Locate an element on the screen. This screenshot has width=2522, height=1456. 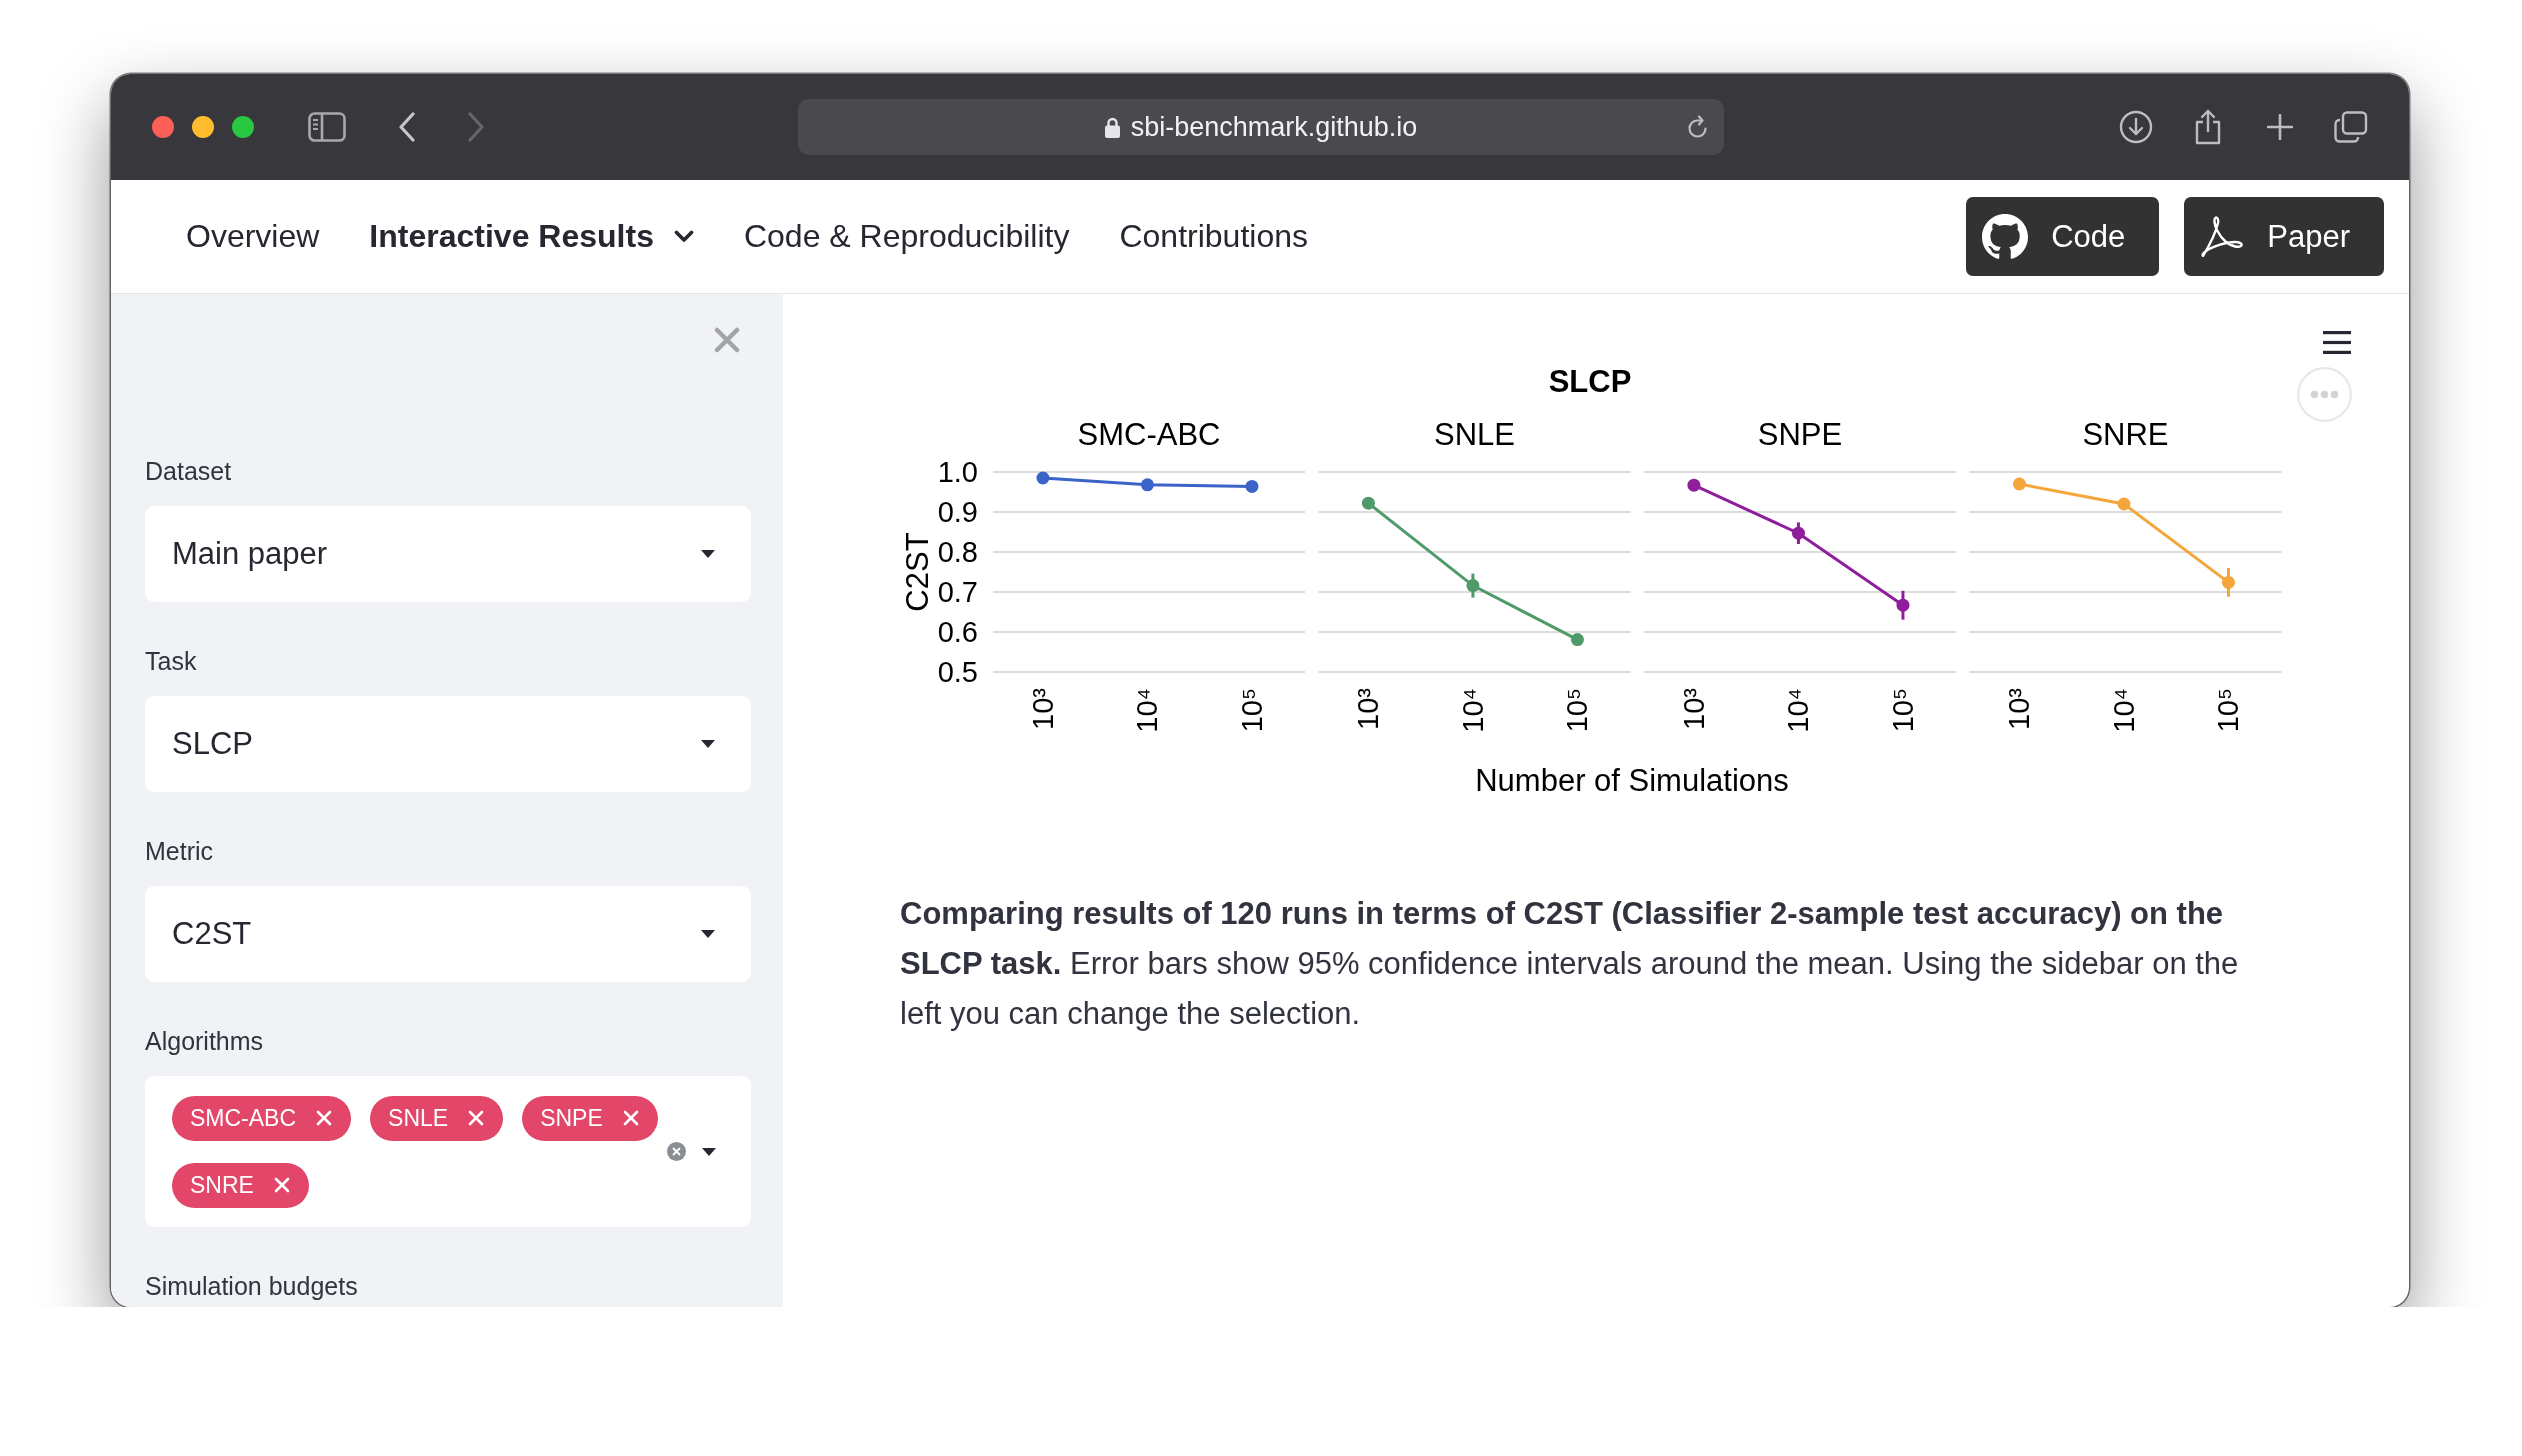
header-button: Code is located at coordinates (2063, 236).